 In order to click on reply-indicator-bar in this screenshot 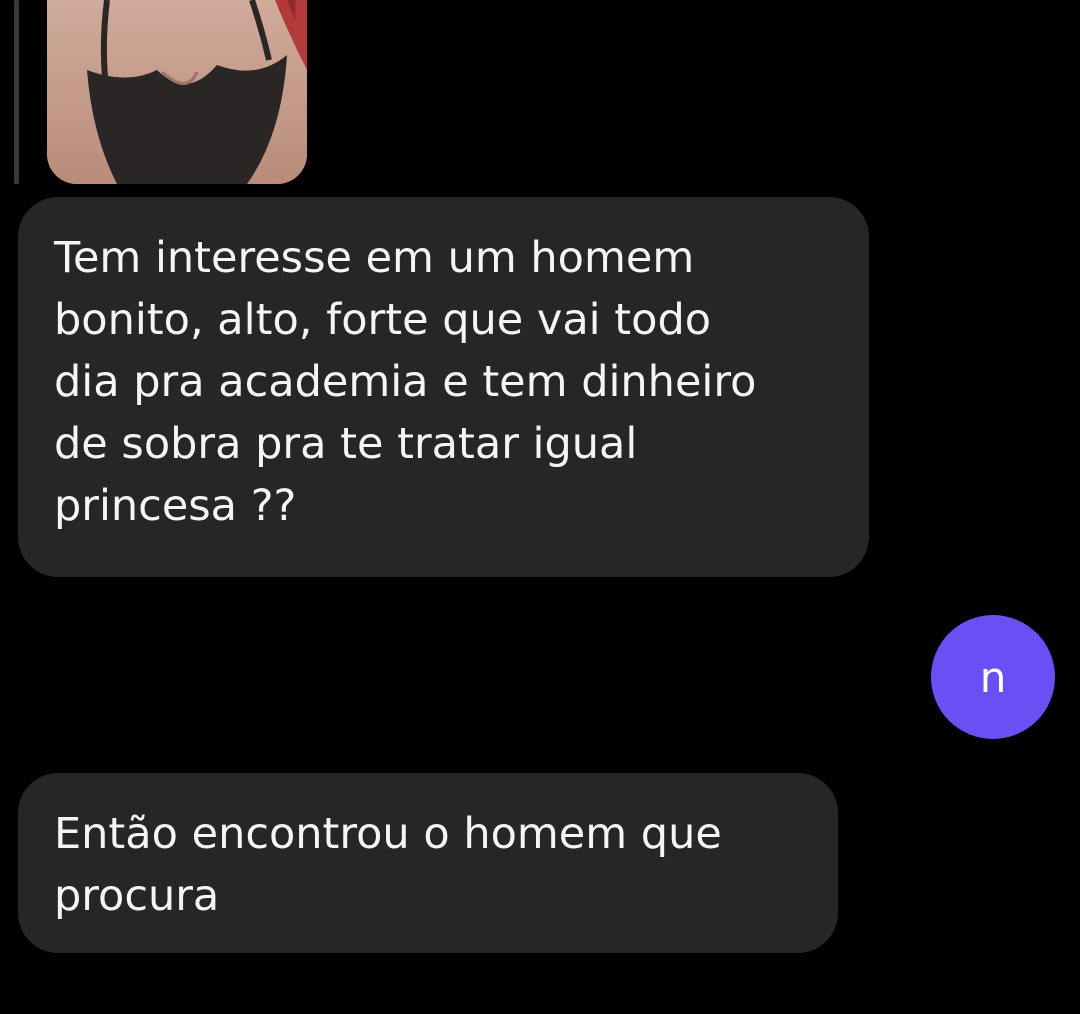, I will do `click(16, 92)`.